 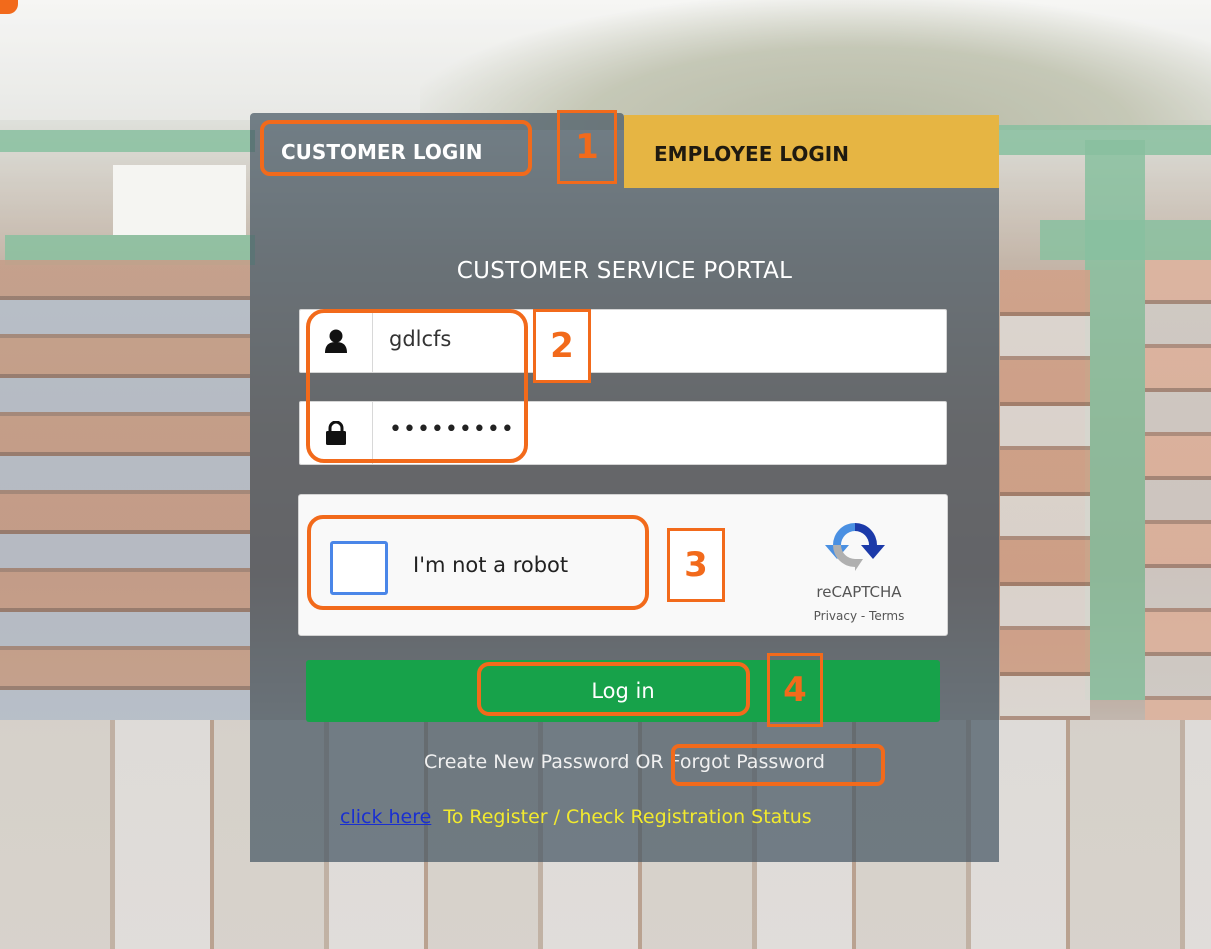 I want to click on highlight-recaptcha, so click(x=478, y=562).